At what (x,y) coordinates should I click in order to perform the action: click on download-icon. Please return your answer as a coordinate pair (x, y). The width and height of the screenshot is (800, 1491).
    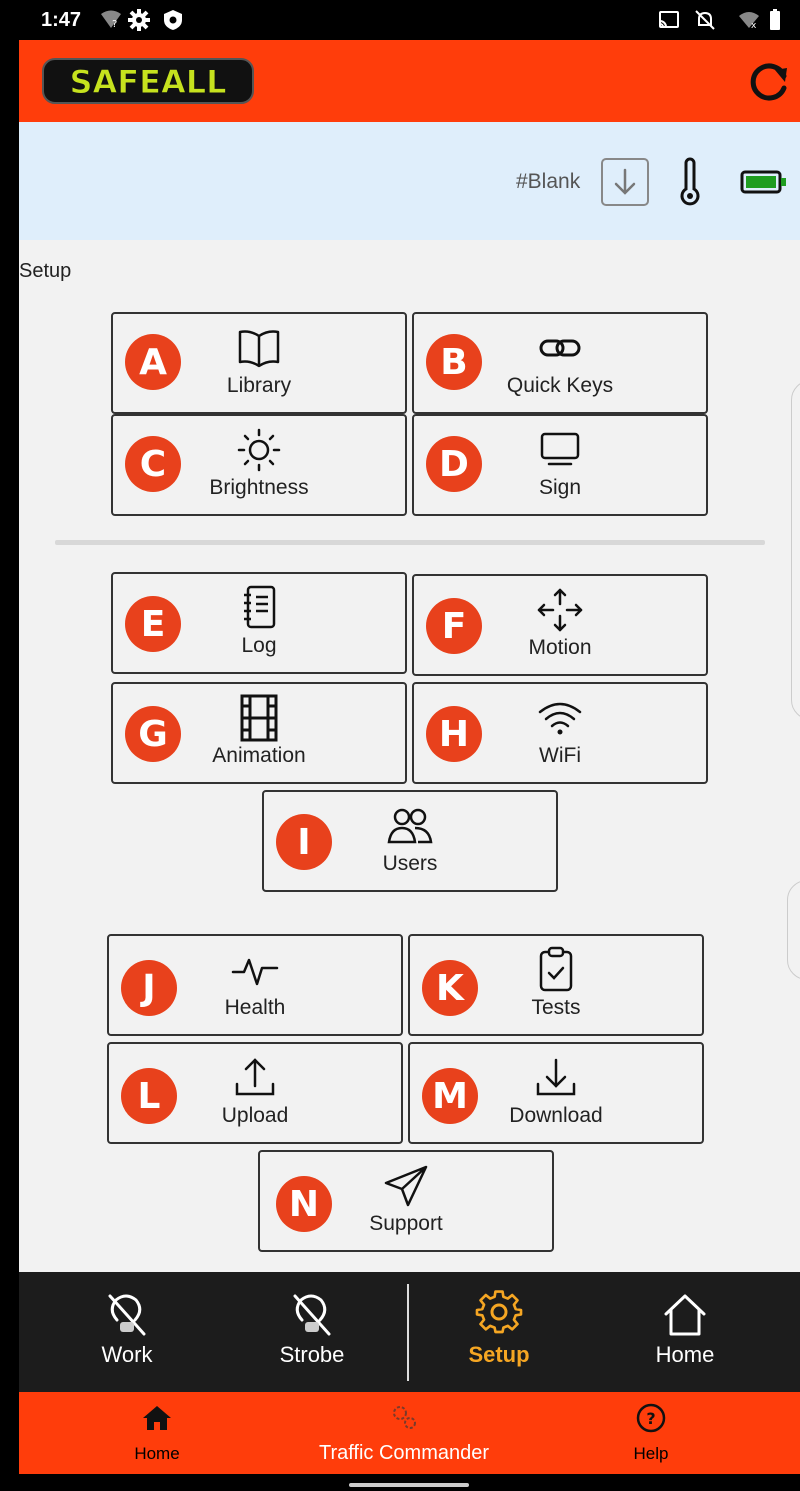
    Looking at the image, I should click on (556, 1078).